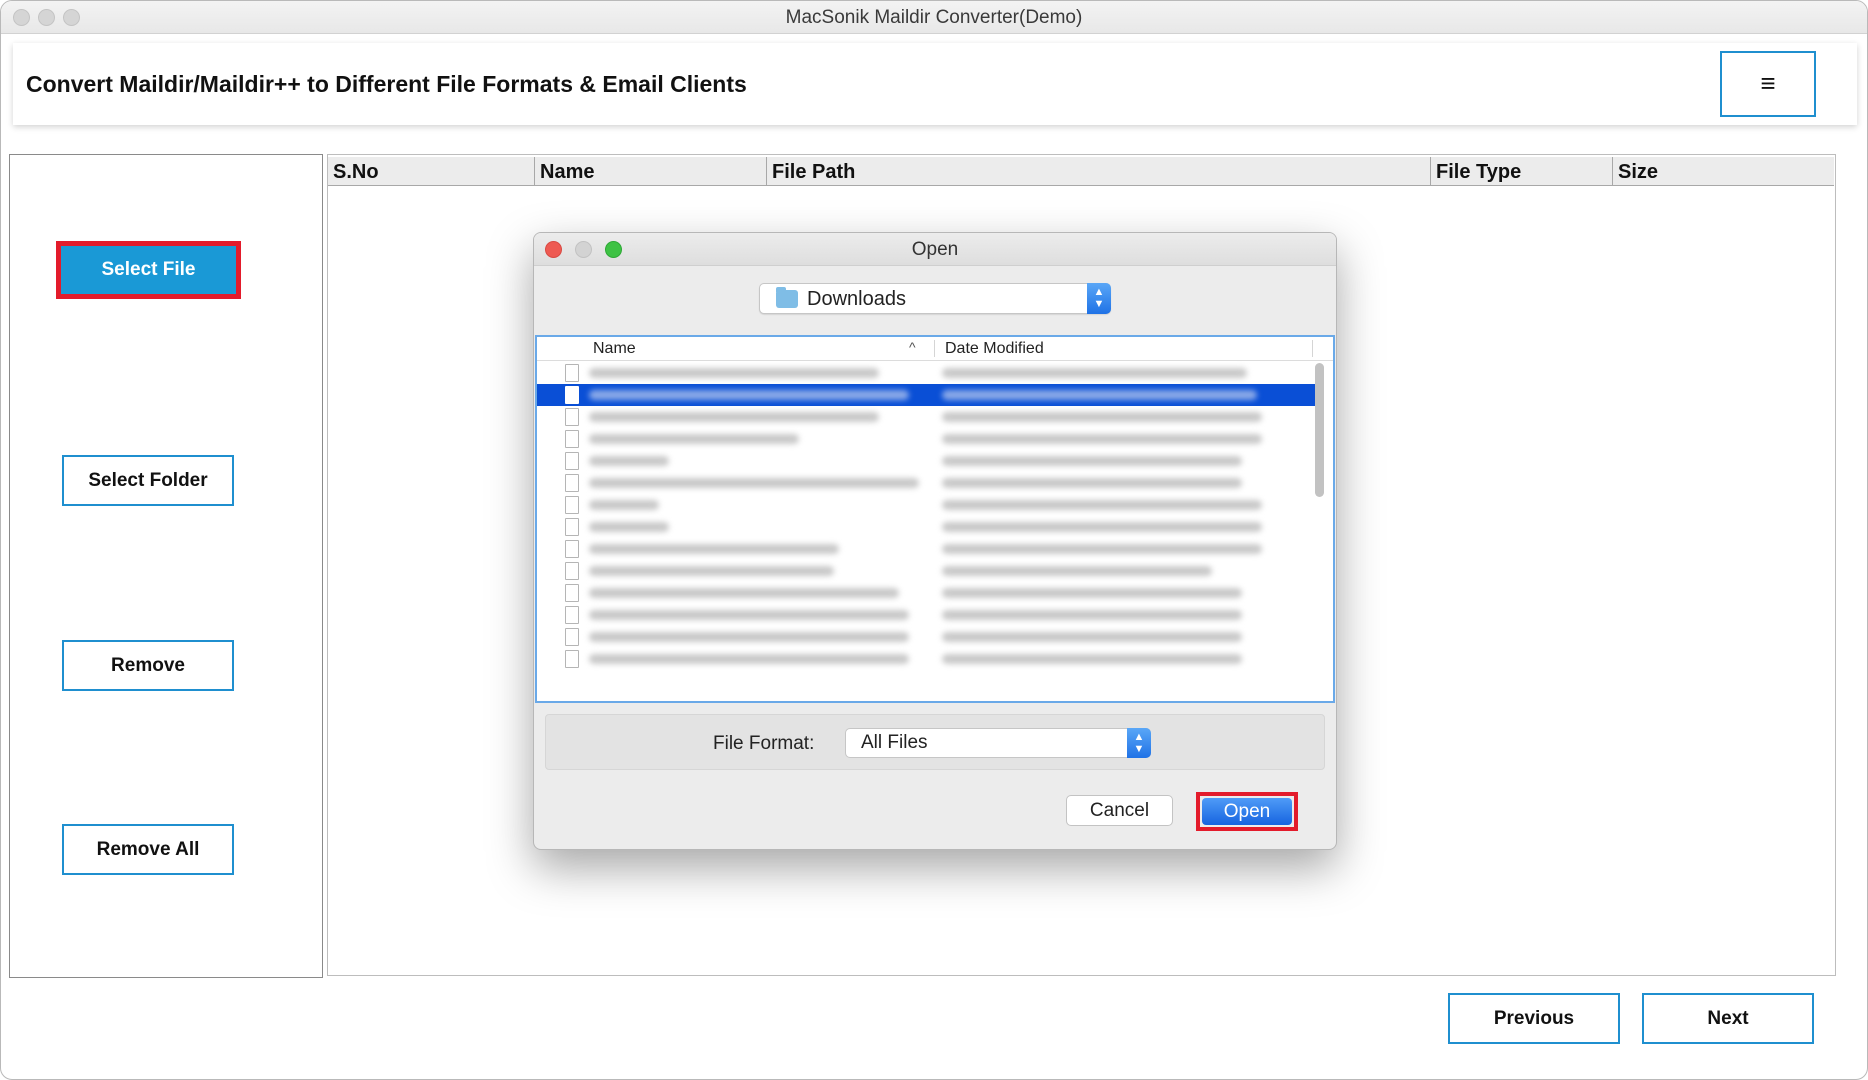  Describe the element at coordinates (787, 297) in the screenshot. I see `folder-icon` at that location.